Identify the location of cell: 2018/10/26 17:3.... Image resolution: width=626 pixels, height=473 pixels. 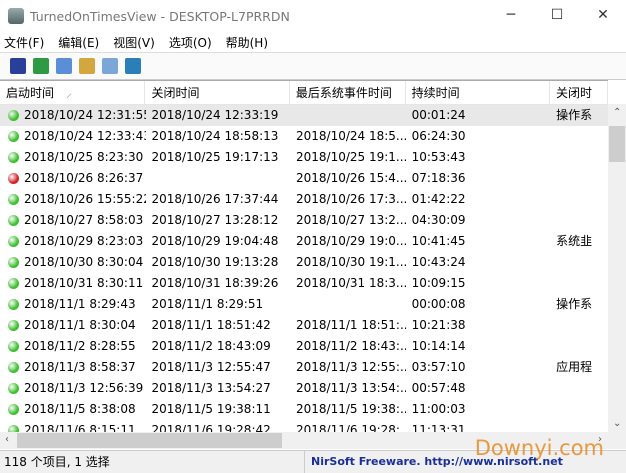
(350, 199).